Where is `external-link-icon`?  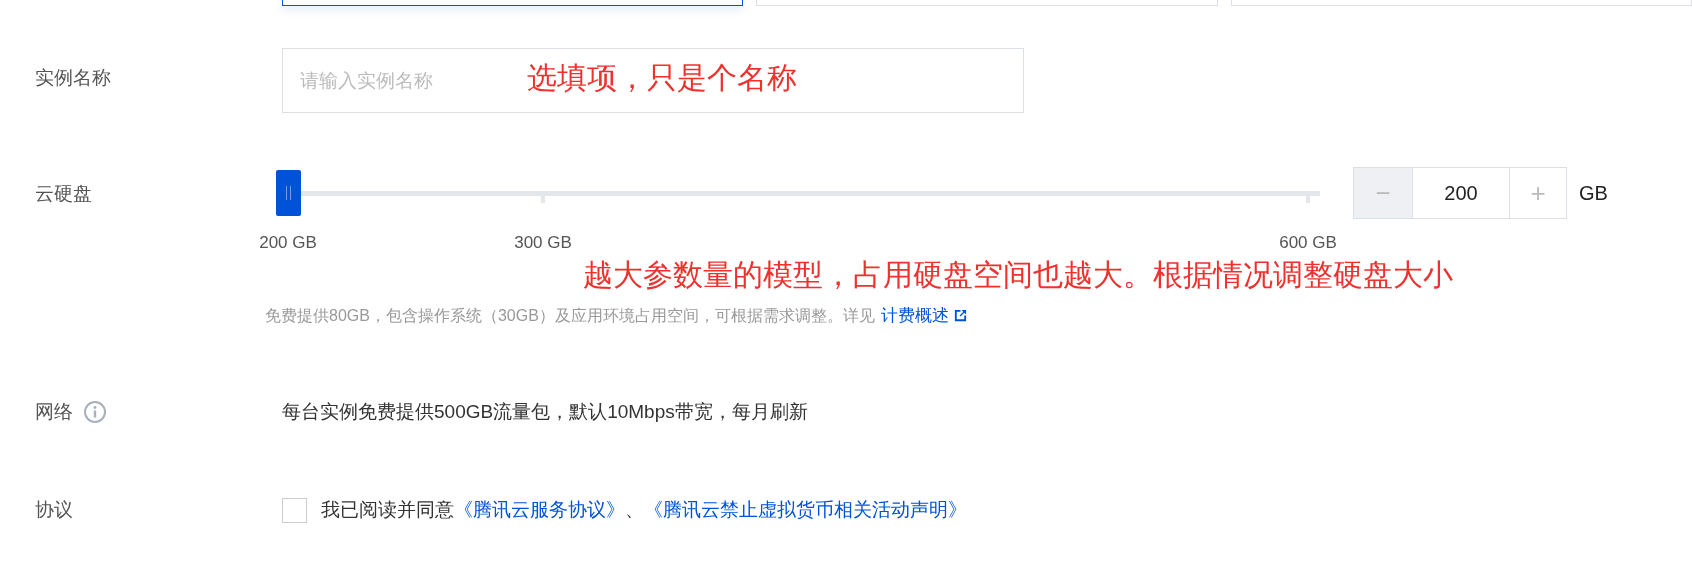
external-link-icon is located at coordinates (960, 316).